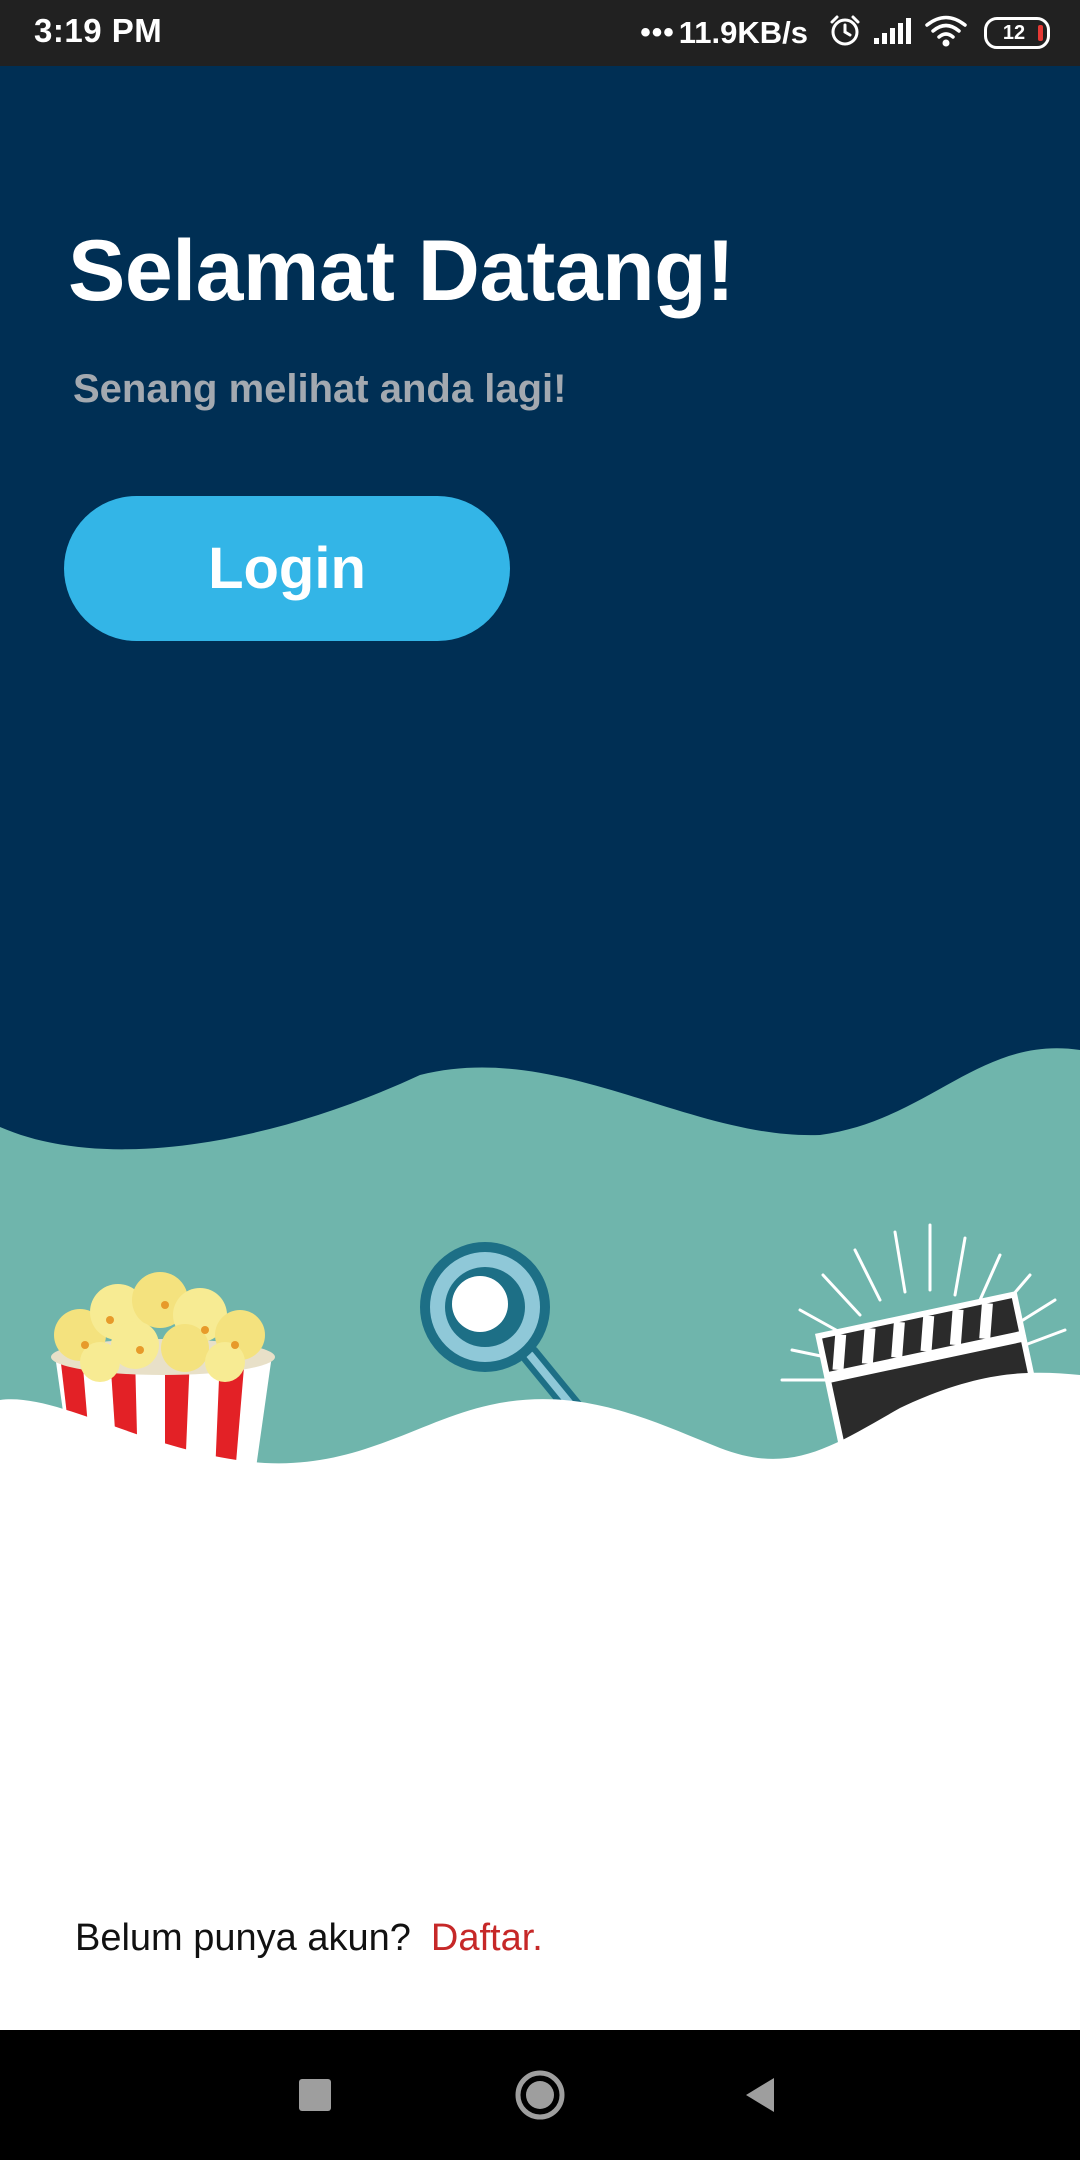 The image size is (1080, 2160). I want to click on back-icon, so click(760, 2095).